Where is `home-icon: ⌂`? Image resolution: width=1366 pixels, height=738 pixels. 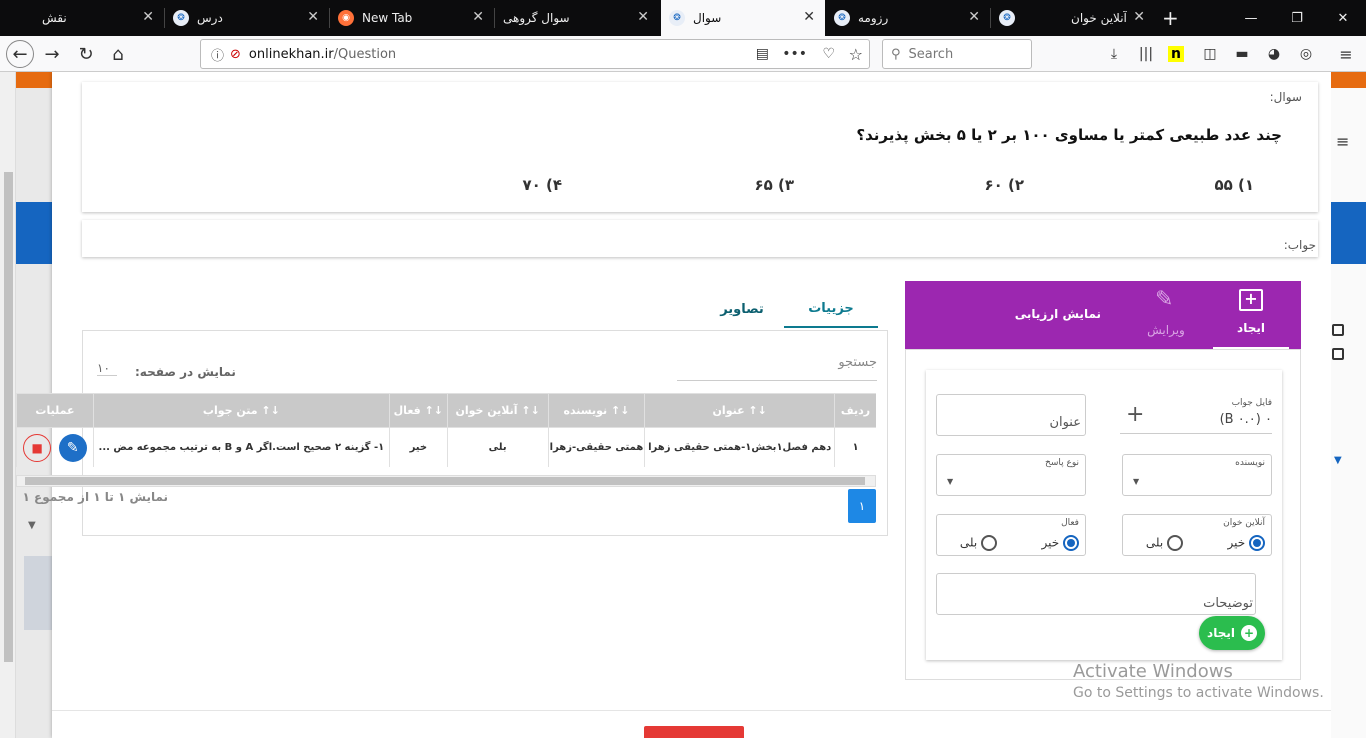
home-icon: ⌂ is located at coordinates (118, 54).